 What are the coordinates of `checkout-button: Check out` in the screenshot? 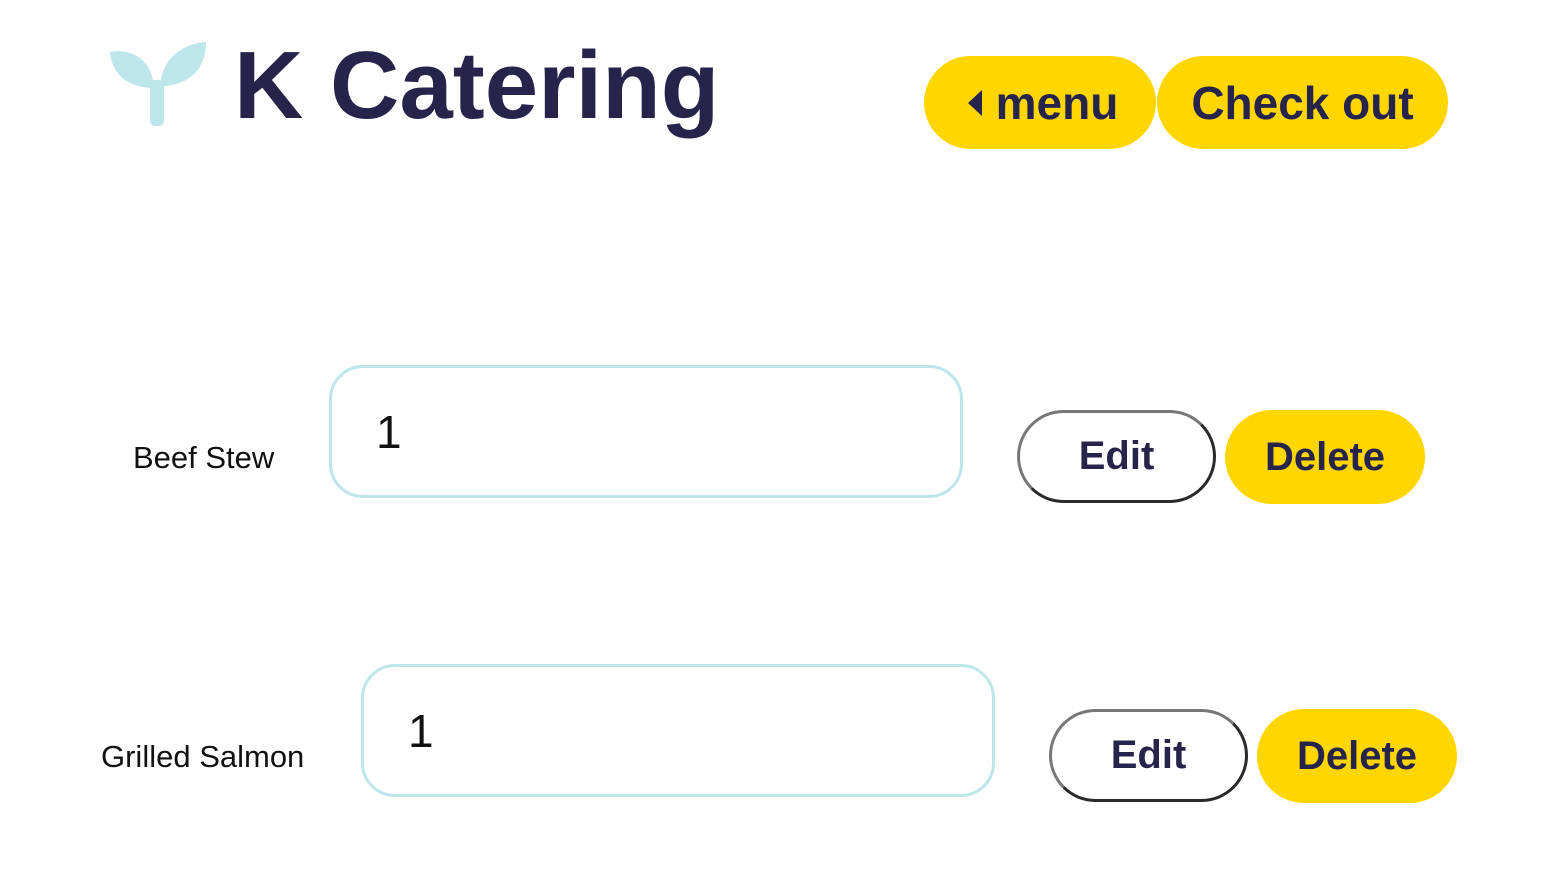 It's located at (1302, 102).